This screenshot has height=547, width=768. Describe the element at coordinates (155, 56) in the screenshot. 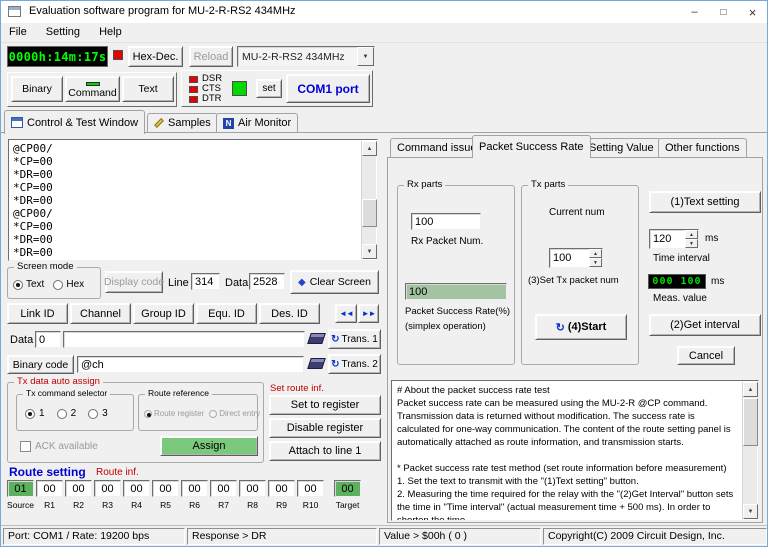

I see `hexdec-button: Hex-Dec.` at that location.